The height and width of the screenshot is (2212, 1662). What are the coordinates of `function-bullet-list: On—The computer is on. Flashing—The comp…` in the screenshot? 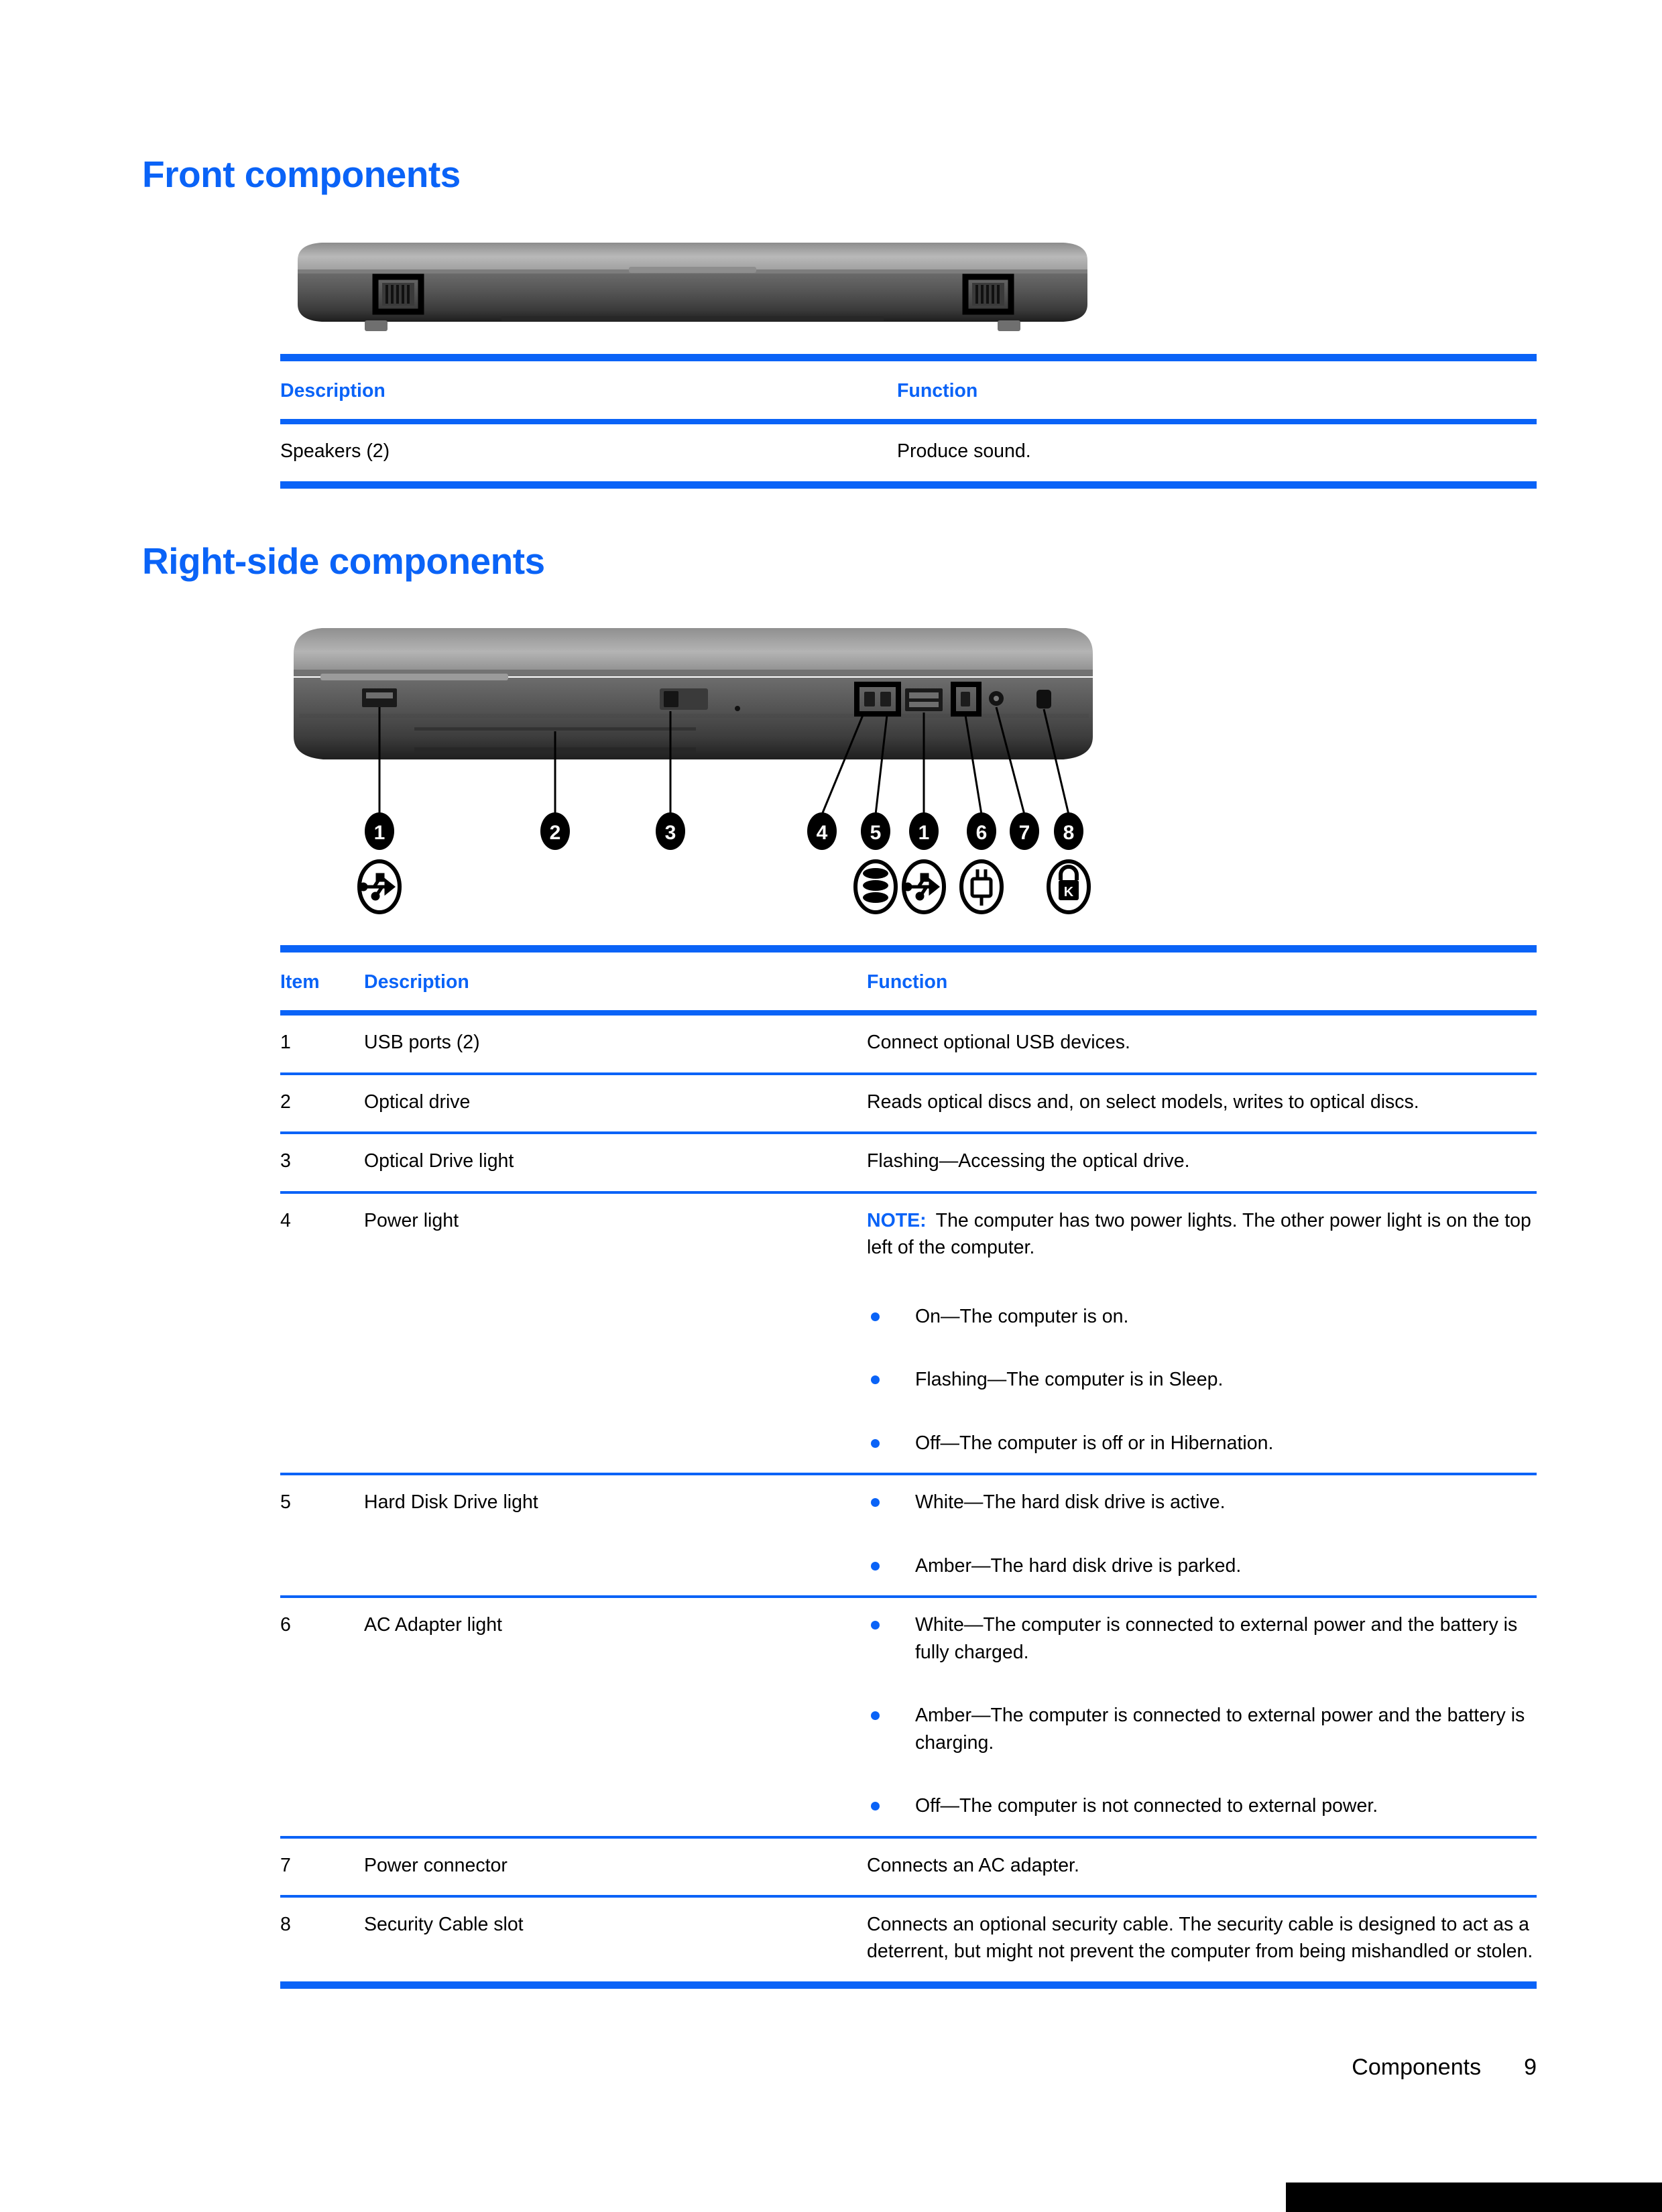 It's located at (1202, 1380).